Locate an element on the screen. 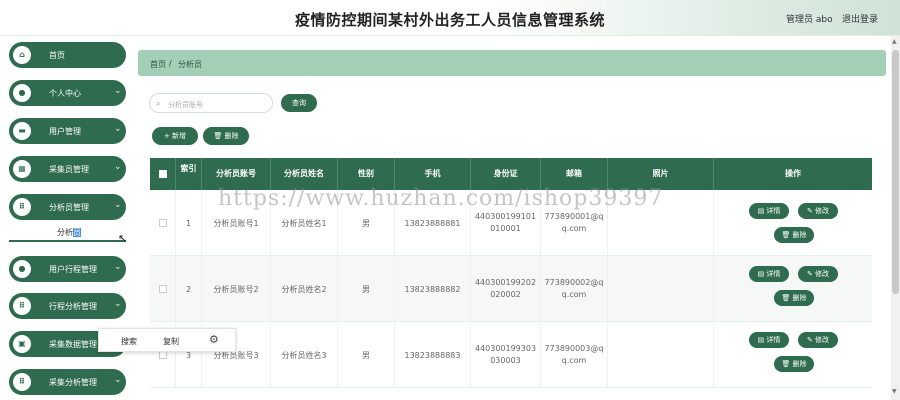 This screenshot has height=400, width=900. logout-link: 退出登录 is located at coordinates (860, 18).